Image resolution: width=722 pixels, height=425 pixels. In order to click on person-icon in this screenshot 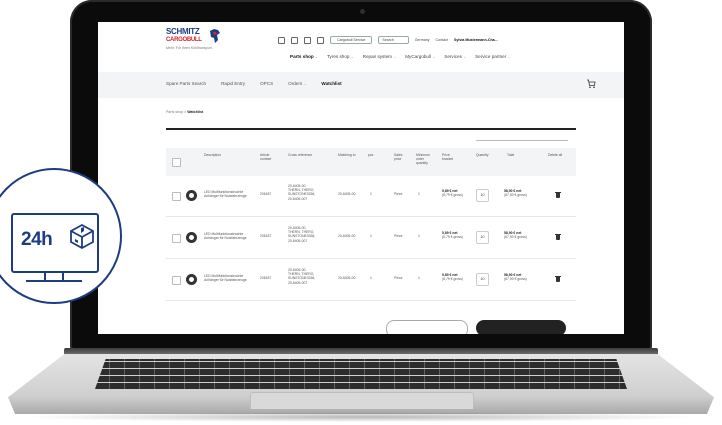, I will do `click(281, 40)`.